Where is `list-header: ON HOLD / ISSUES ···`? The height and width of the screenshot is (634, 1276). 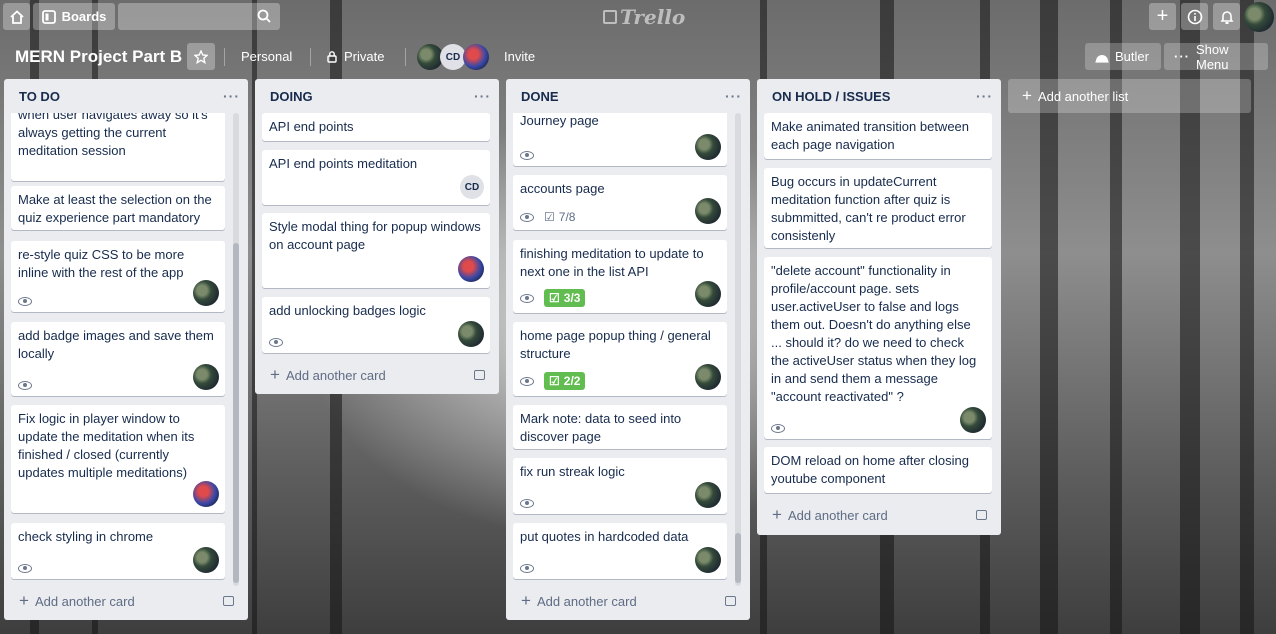
list-header: ON HOLD / ISSUES ··· is located at coordinates (879, 96).